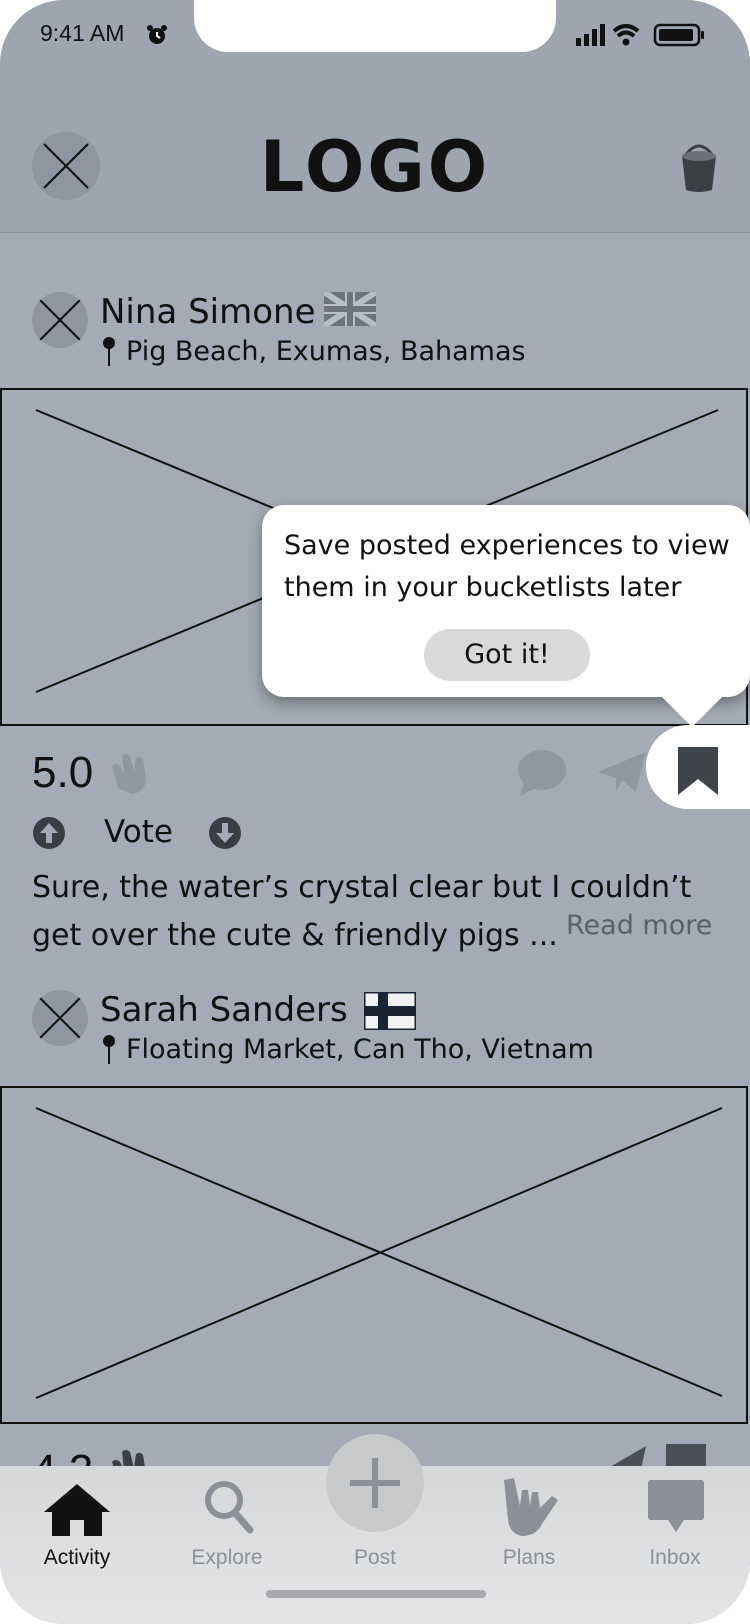  What do you see at coordinates (375, 167) in the screenshot?
I see `app-logo: LOGO` at bounding box center [375, 167].